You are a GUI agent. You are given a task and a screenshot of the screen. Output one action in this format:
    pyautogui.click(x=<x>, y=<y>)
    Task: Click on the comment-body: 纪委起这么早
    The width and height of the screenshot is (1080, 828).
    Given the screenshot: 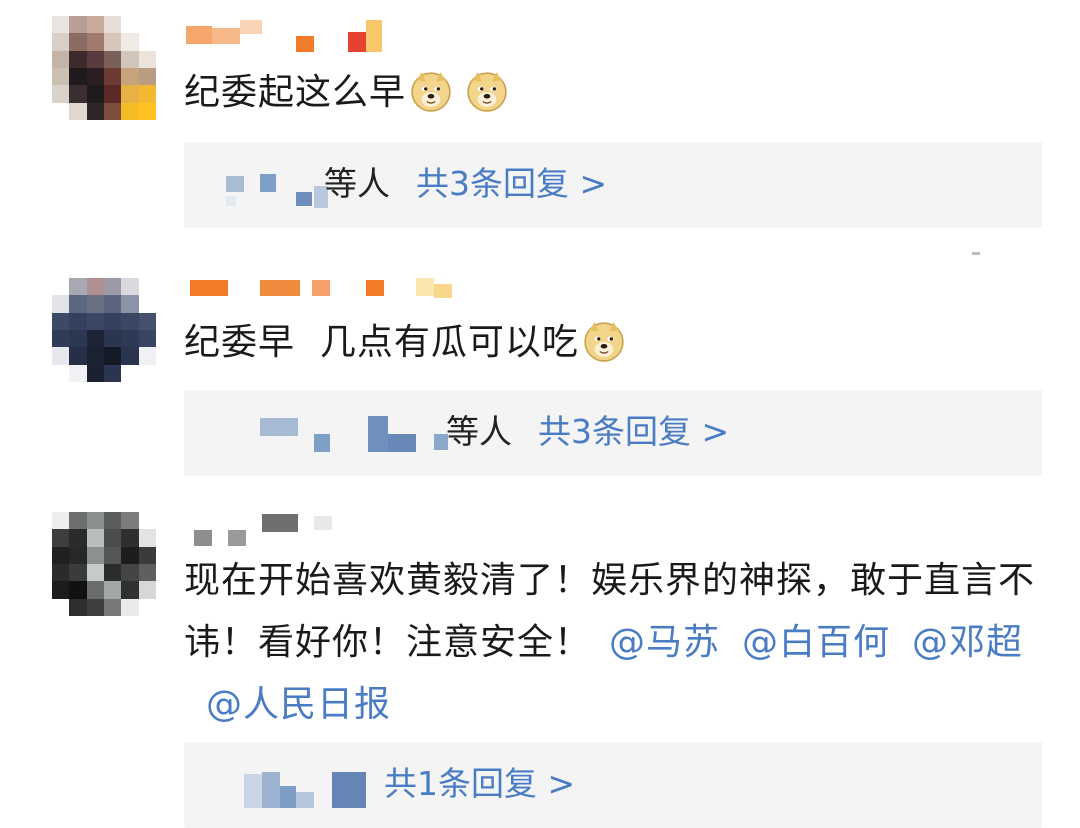 What is the action you would take?
    pyautogui.click(x=295, y=92)
    